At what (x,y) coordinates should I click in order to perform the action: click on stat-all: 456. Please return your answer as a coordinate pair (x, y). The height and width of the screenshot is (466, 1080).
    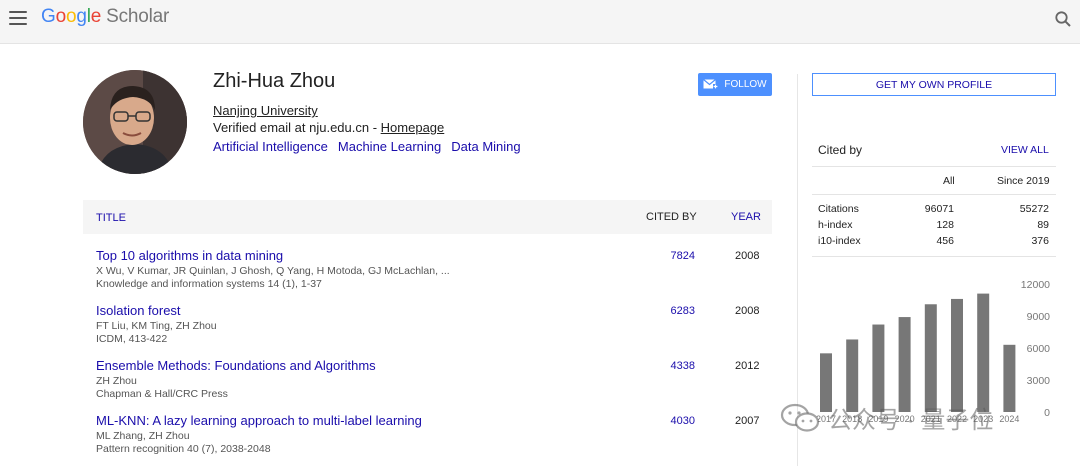
    Looking at the image, I should click on (945, 241).